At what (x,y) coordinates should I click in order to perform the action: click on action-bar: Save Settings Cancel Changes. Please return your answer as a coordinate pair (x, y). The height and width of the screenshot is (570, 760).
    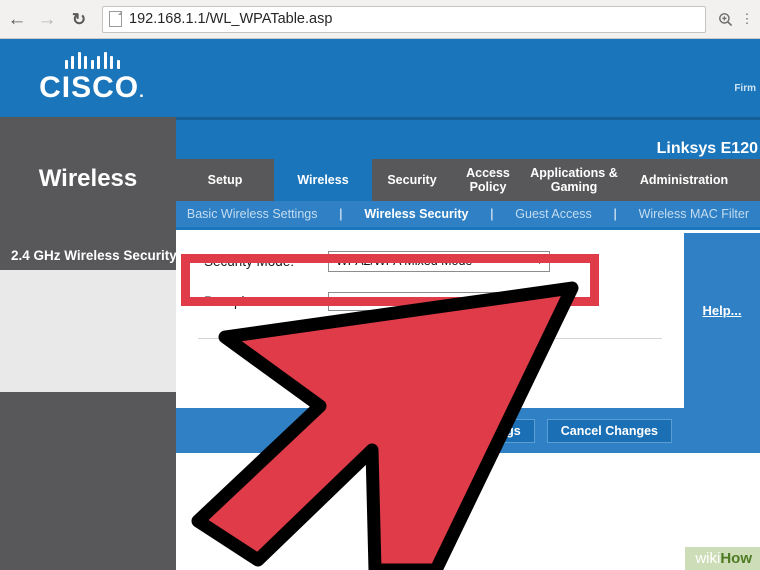
    Looking at the image, I should click on (430, 430).